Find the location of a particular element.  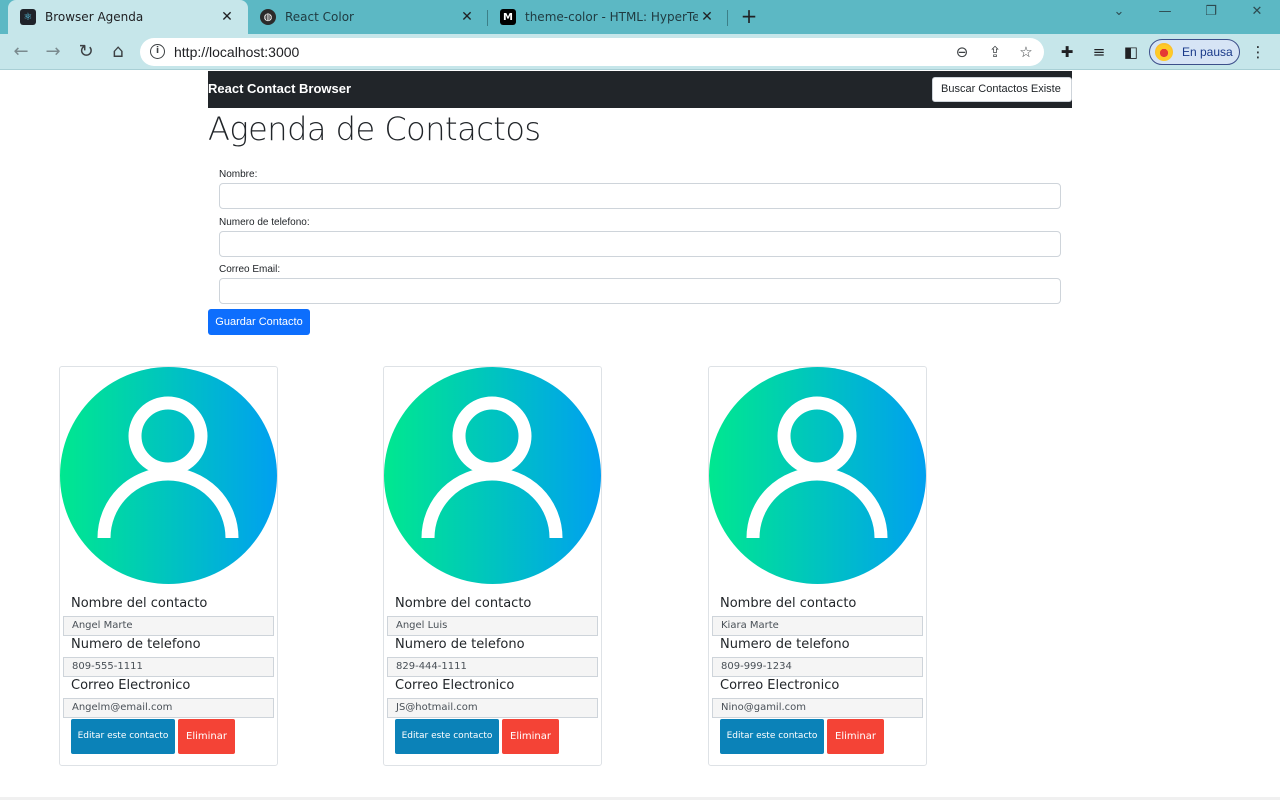

home-icon: ⌂ is located at coordinates (118, 52).